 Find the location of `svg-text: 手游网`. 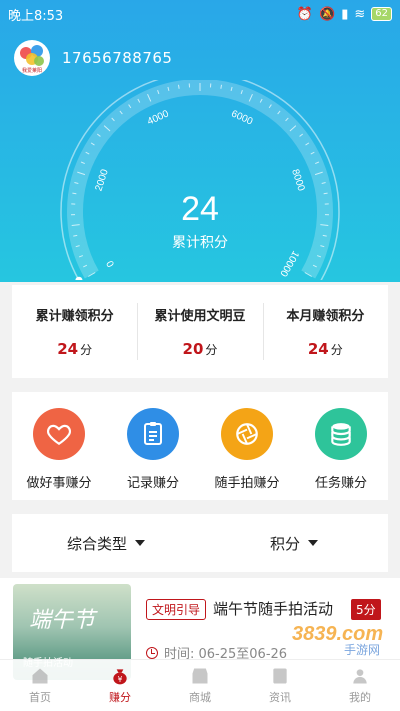

svg-text: 手游网 is located at coordinates (362, 649).